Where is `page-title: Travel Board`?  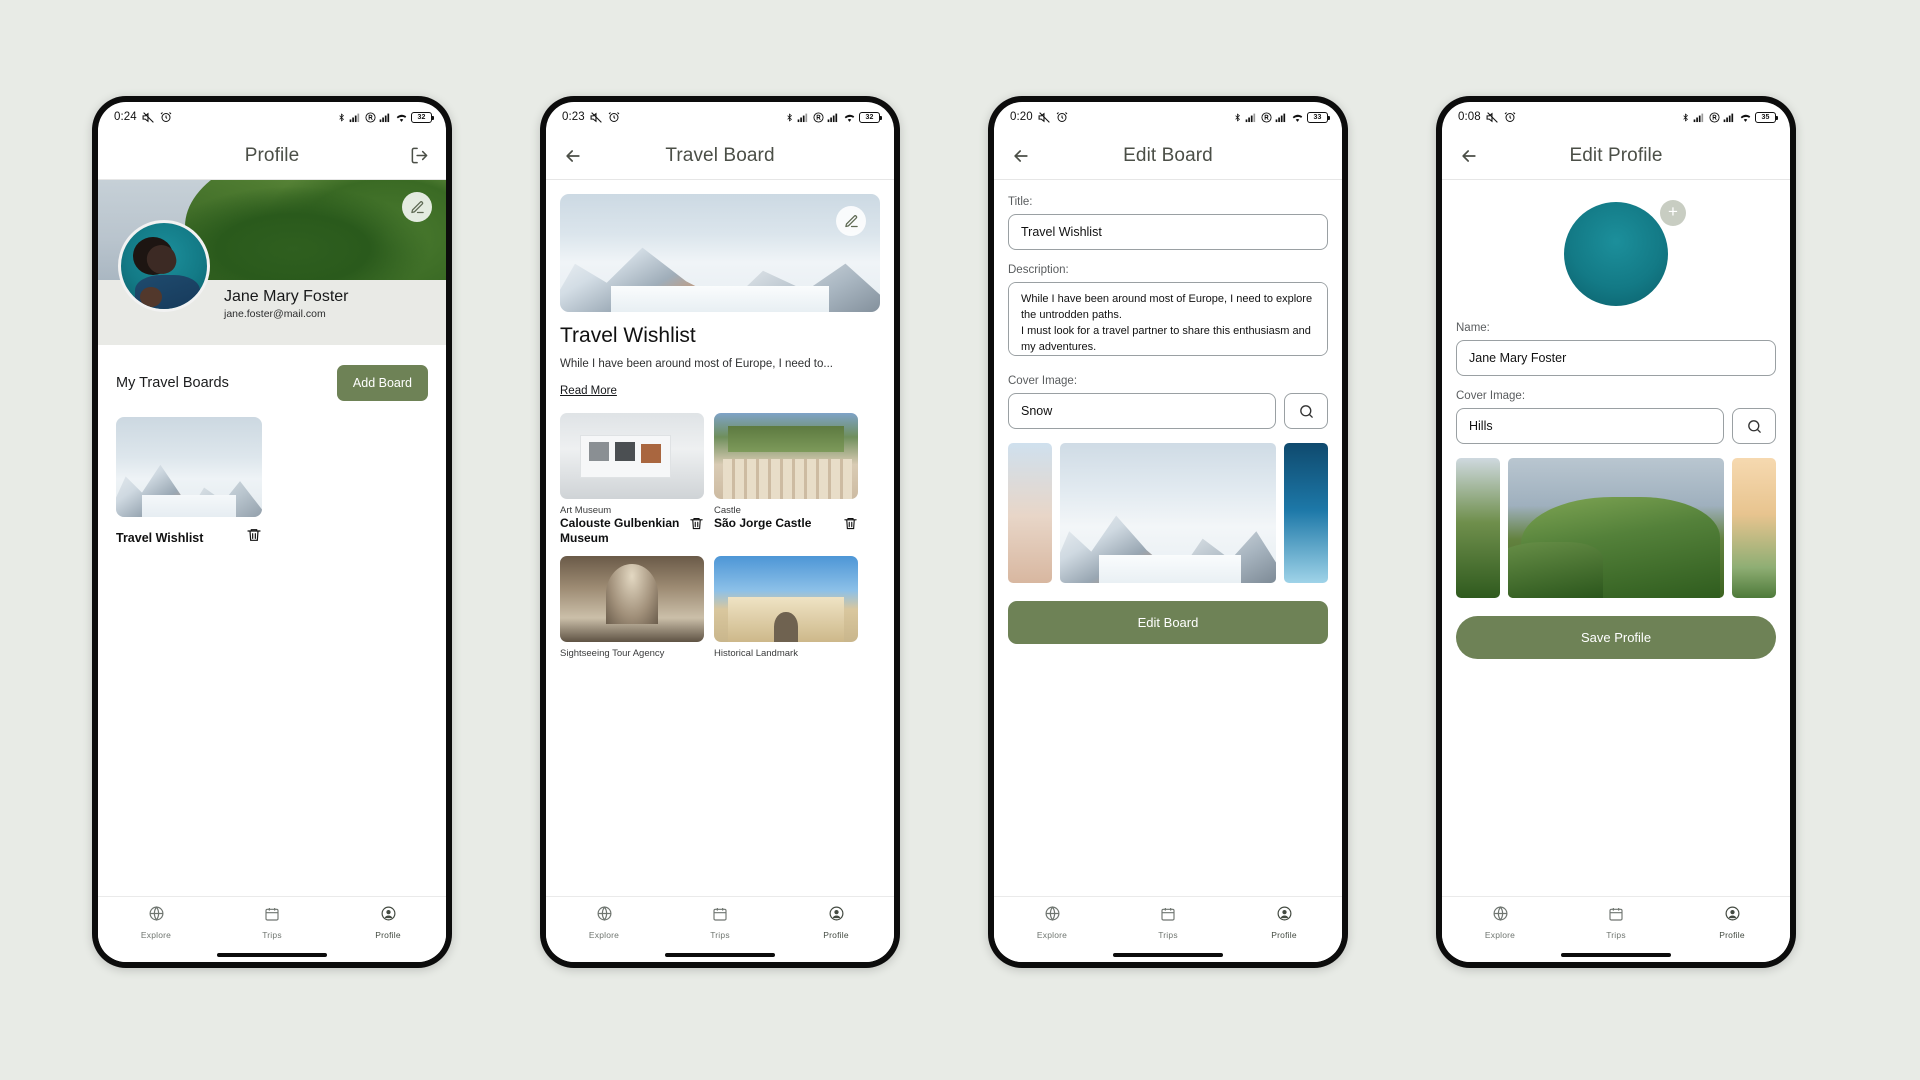
page-title: Travel Board is located at coordinates (720, 155).